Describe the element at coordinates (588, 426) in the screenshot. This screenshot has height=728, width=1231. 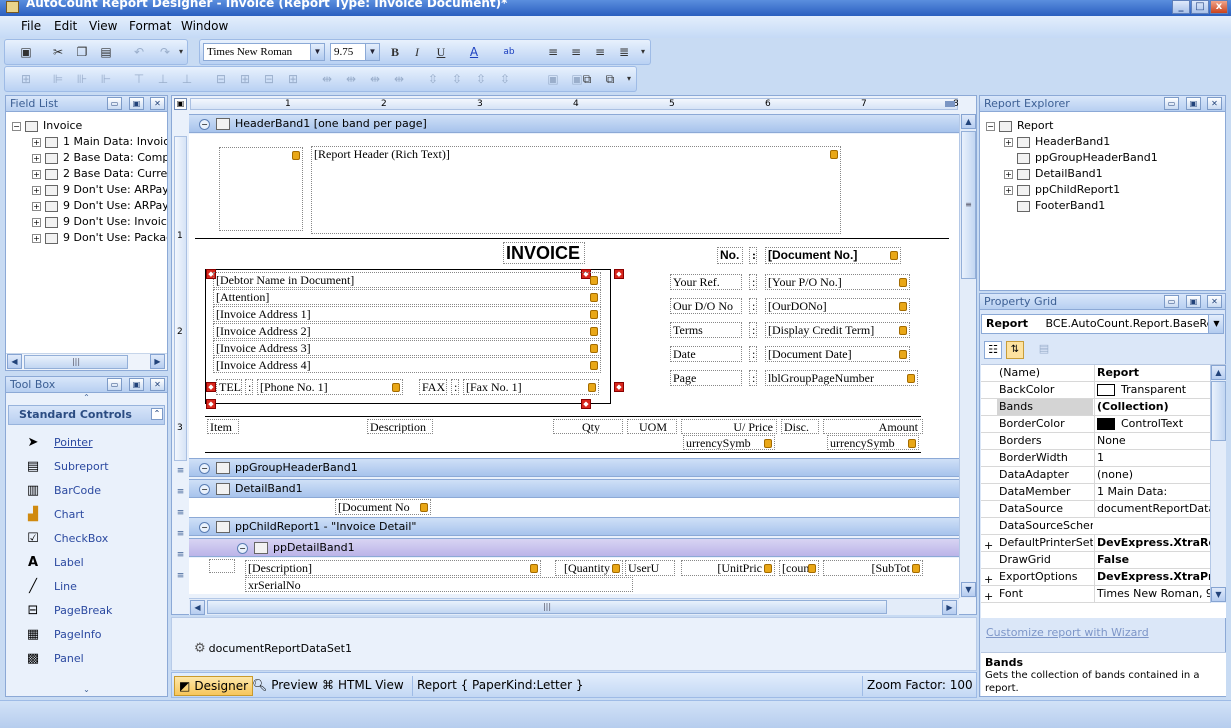
I see `col-qty: Qty` at that location.